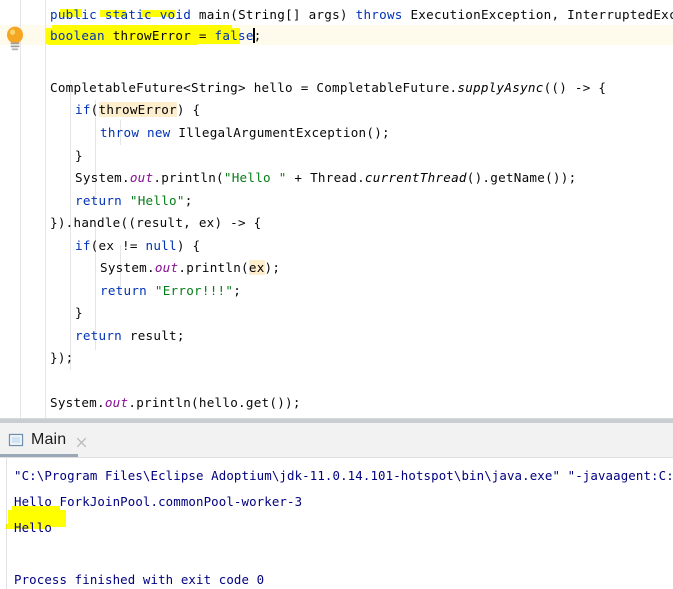 Image resolution: width=673 pixels, height=589 pixels. What do you see at coordinates (137, 246) in the screenshot?
I see `code-line-11: if(ex != null) {` at bounding box center [137, 246].